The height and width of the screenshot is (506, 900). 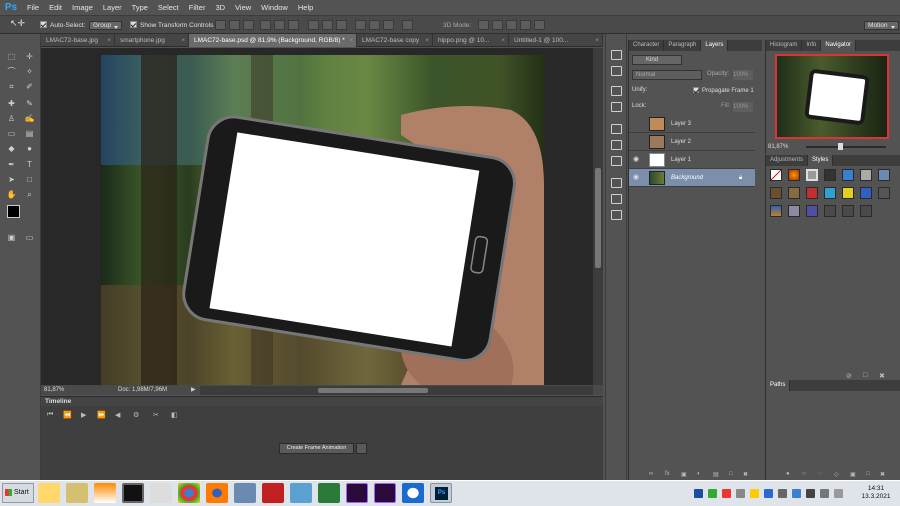 I want to click on folder-app-icon, so click(x=49, y=493).